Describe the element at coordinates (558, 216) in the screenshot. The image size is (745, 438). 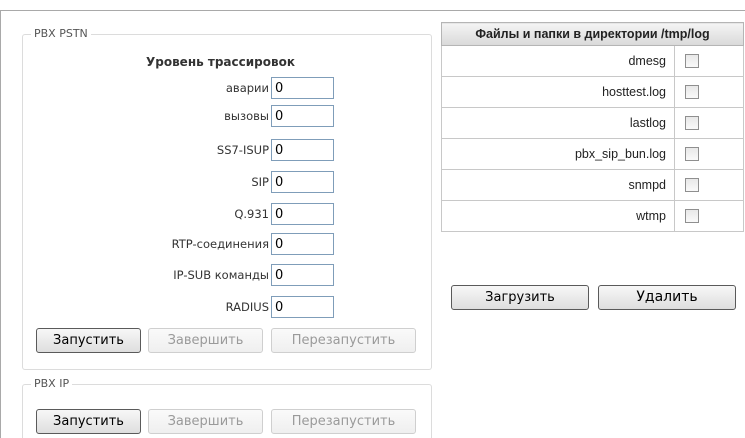
I see `file-name: wtmp` at that location.